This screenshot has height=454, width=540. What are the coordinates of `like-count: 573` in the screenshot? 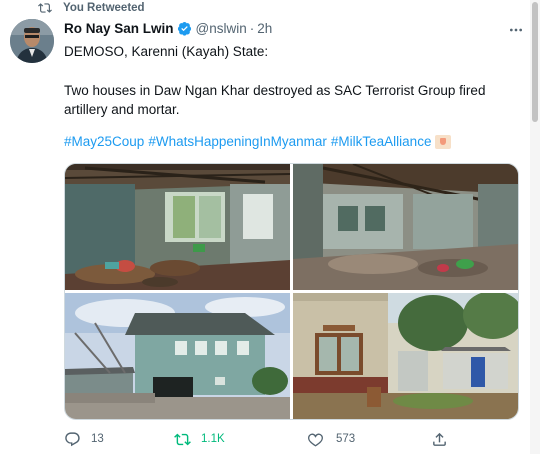 It's located at (346, 439).